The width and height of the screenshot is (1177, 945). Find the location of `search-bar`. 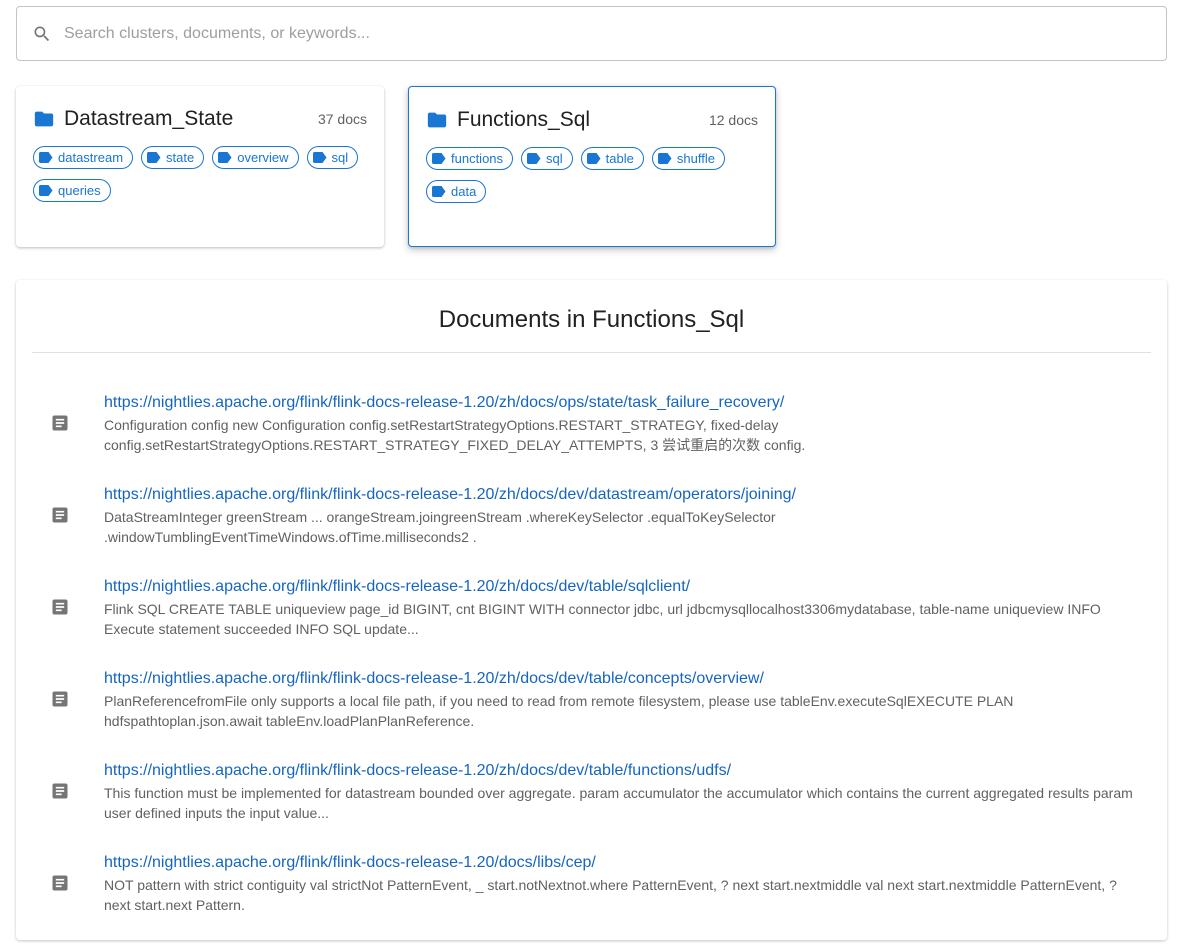

search-bar is located at coordinates (591, 33).